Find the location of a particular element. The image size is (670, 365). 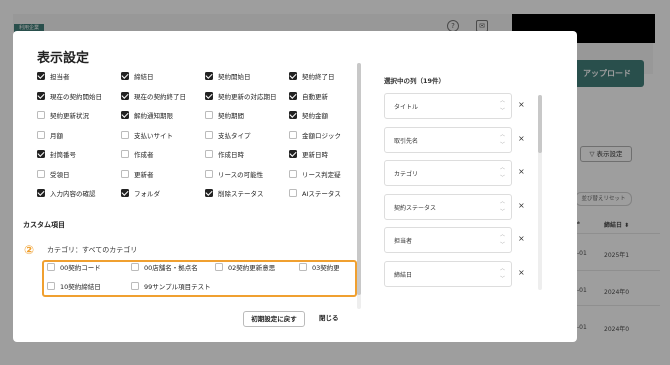

column-checkbox: 契約金額 is located at coordinates (319, 115).